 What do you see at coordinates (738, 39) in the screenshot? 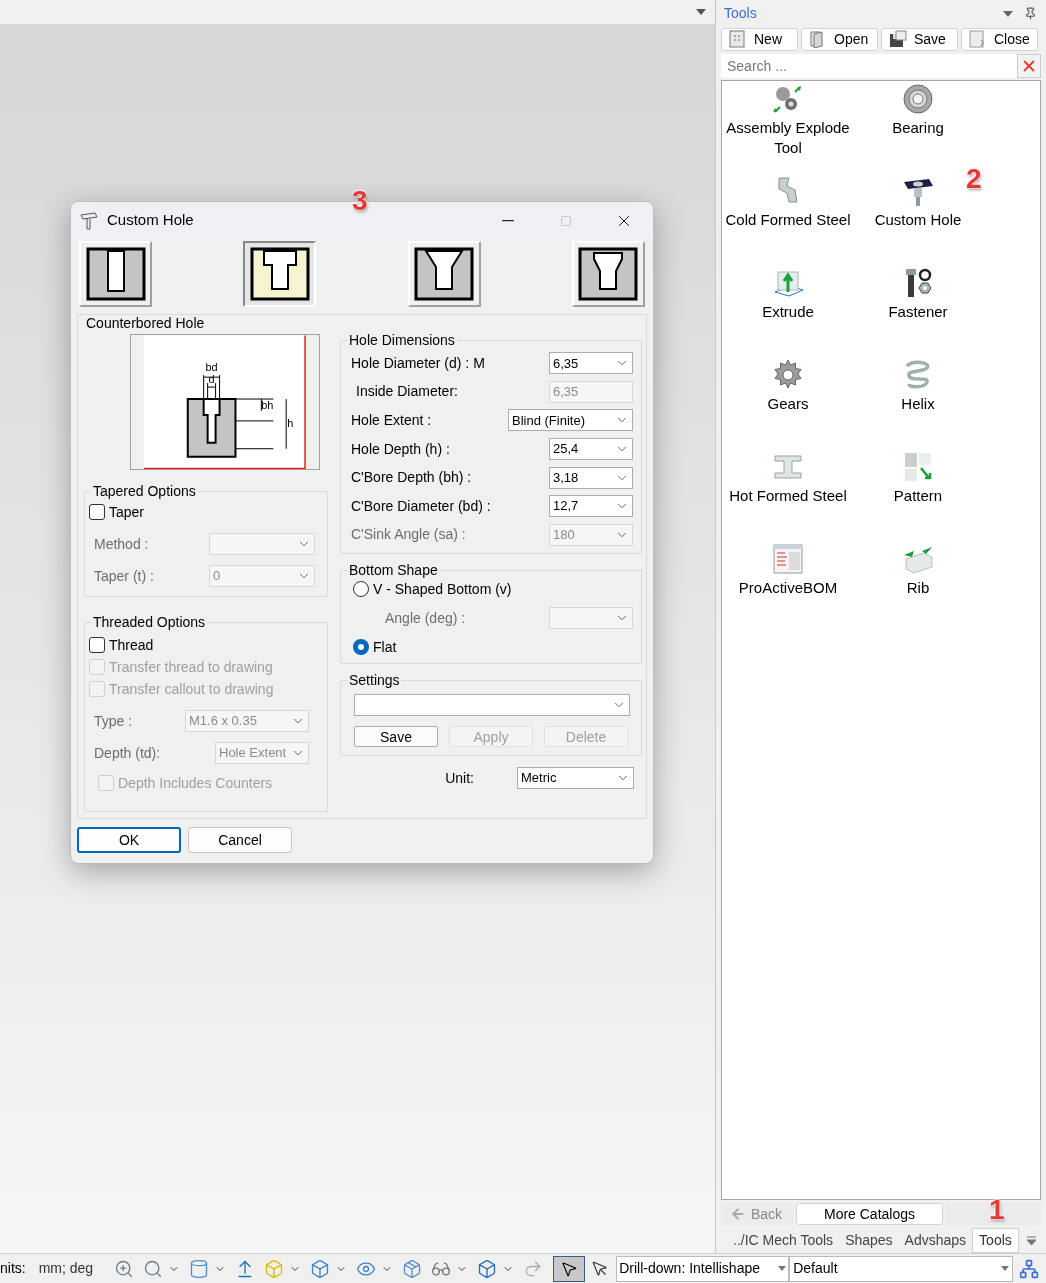
I see `new-document-icon` at bounding box center [738, 39].